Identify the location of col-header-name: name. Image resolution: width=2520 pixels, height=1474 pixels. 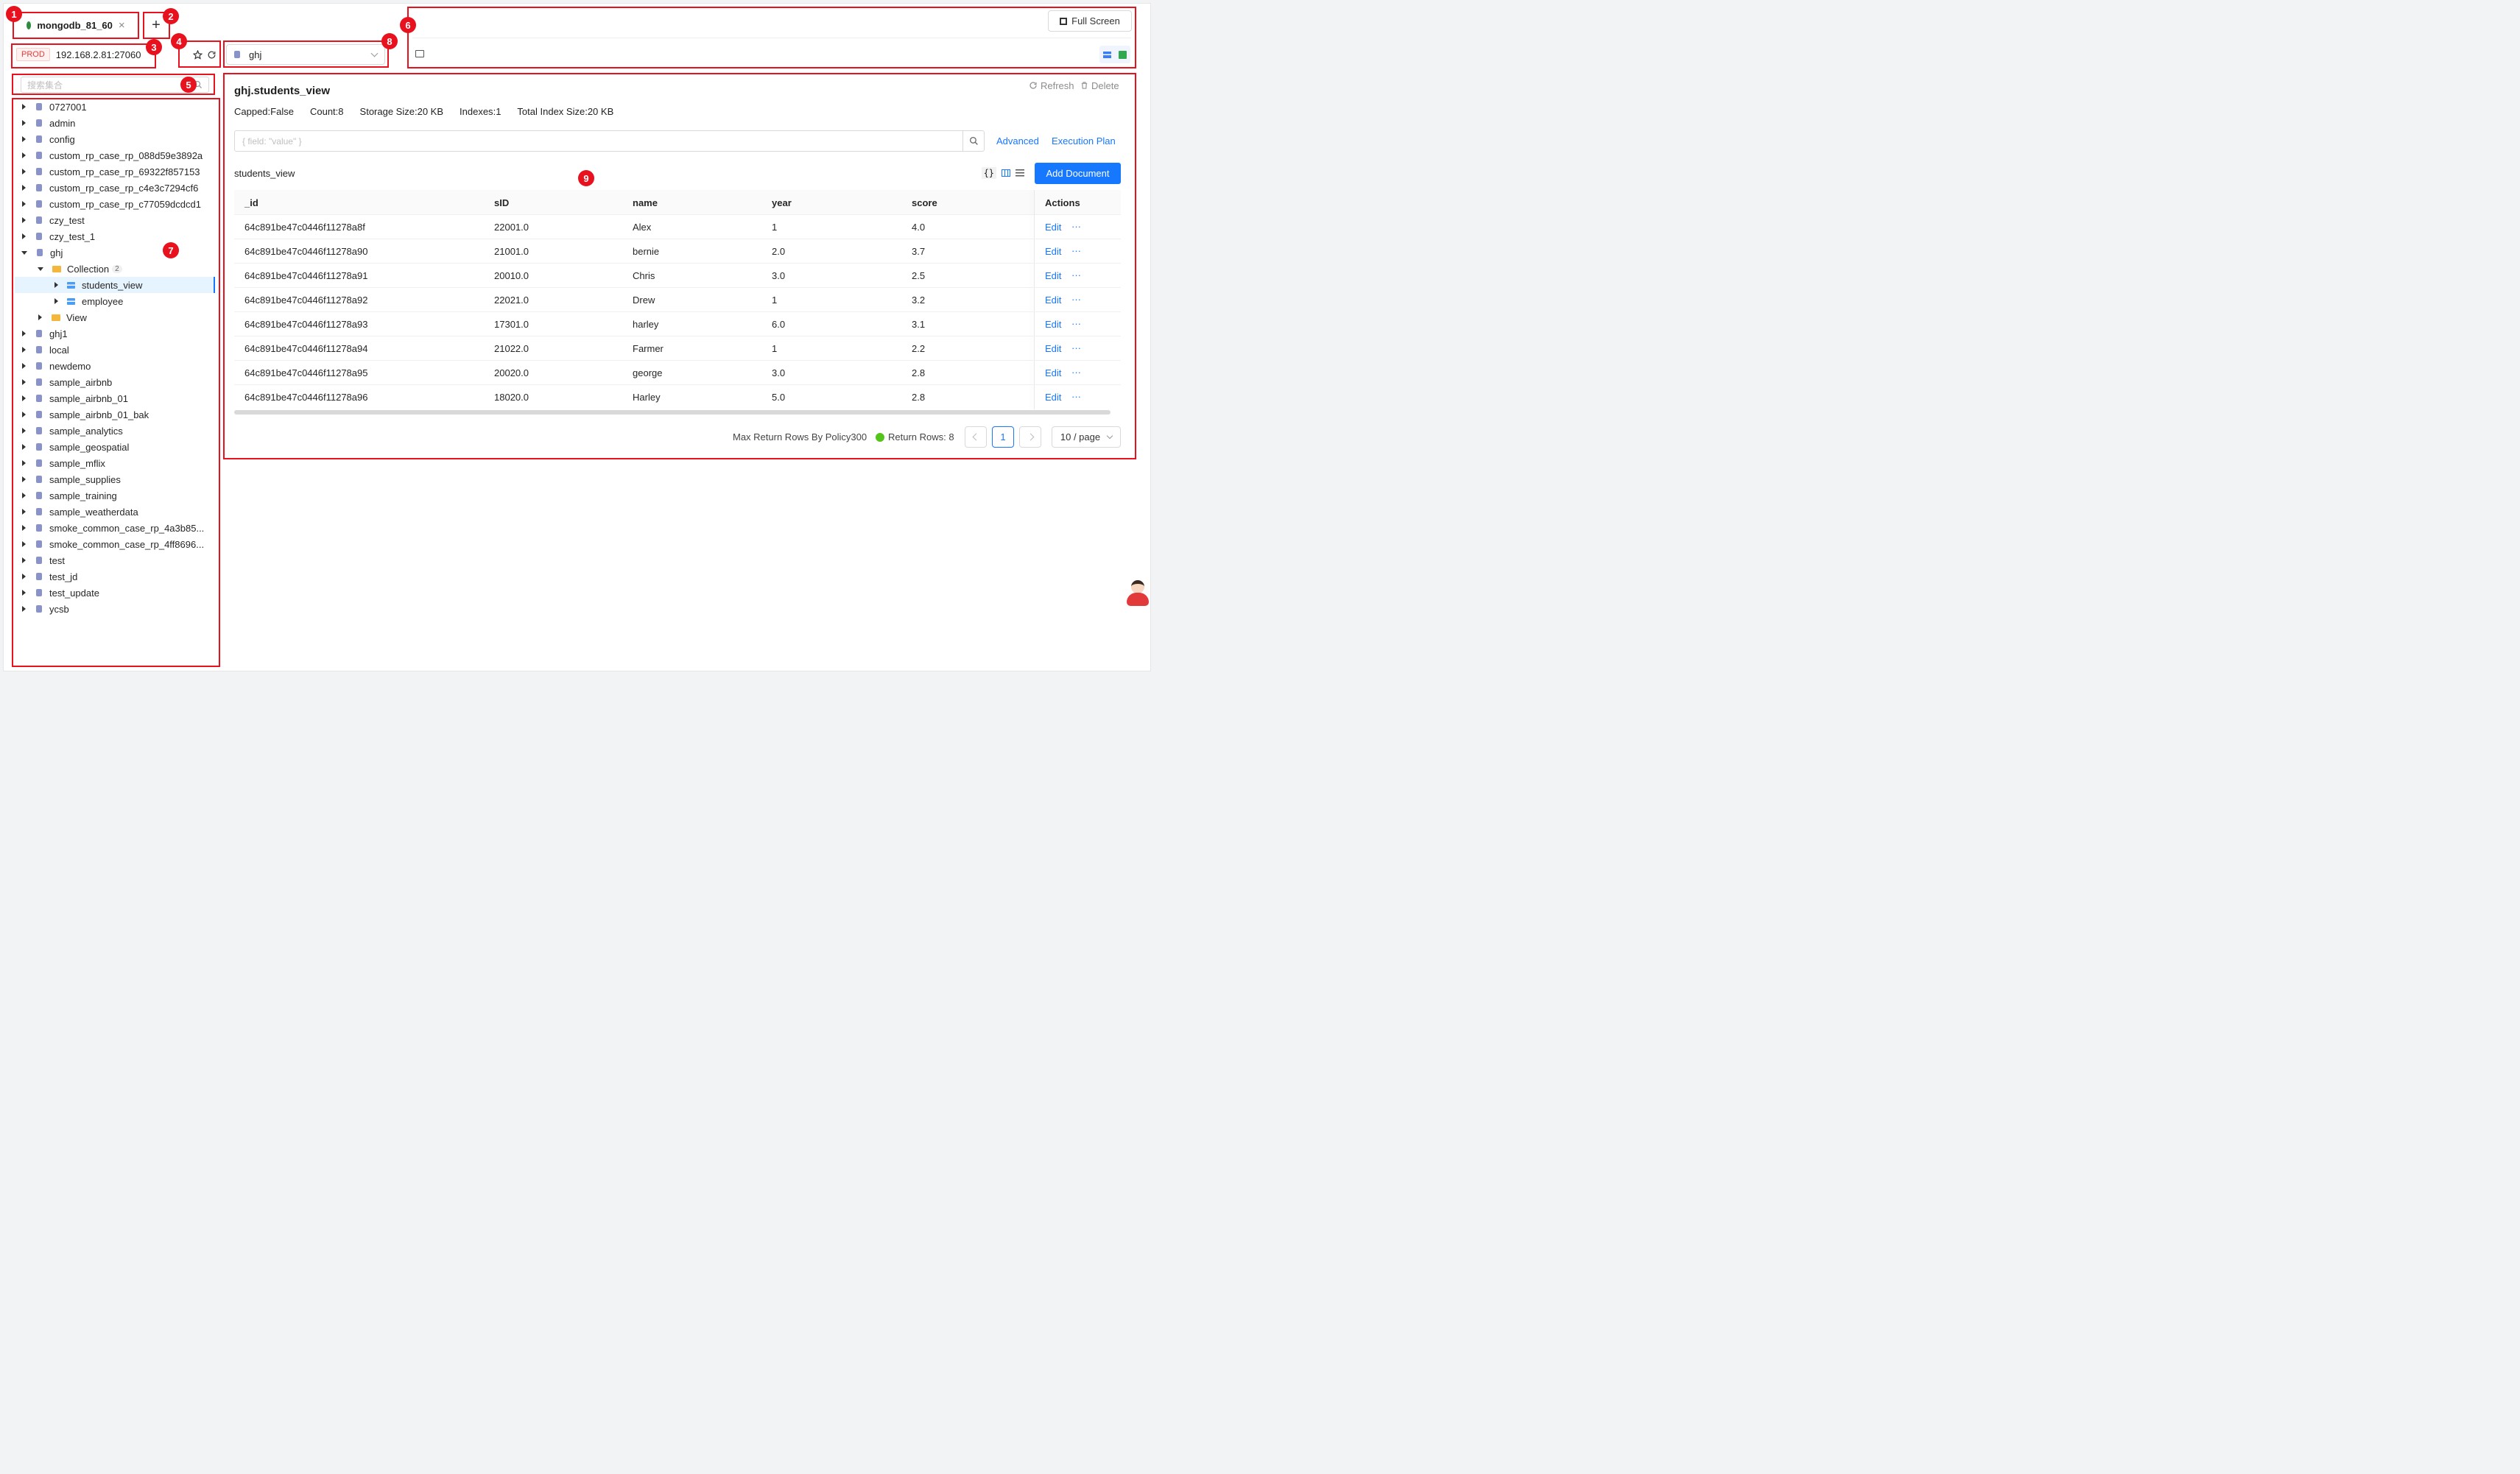
(645, 202).